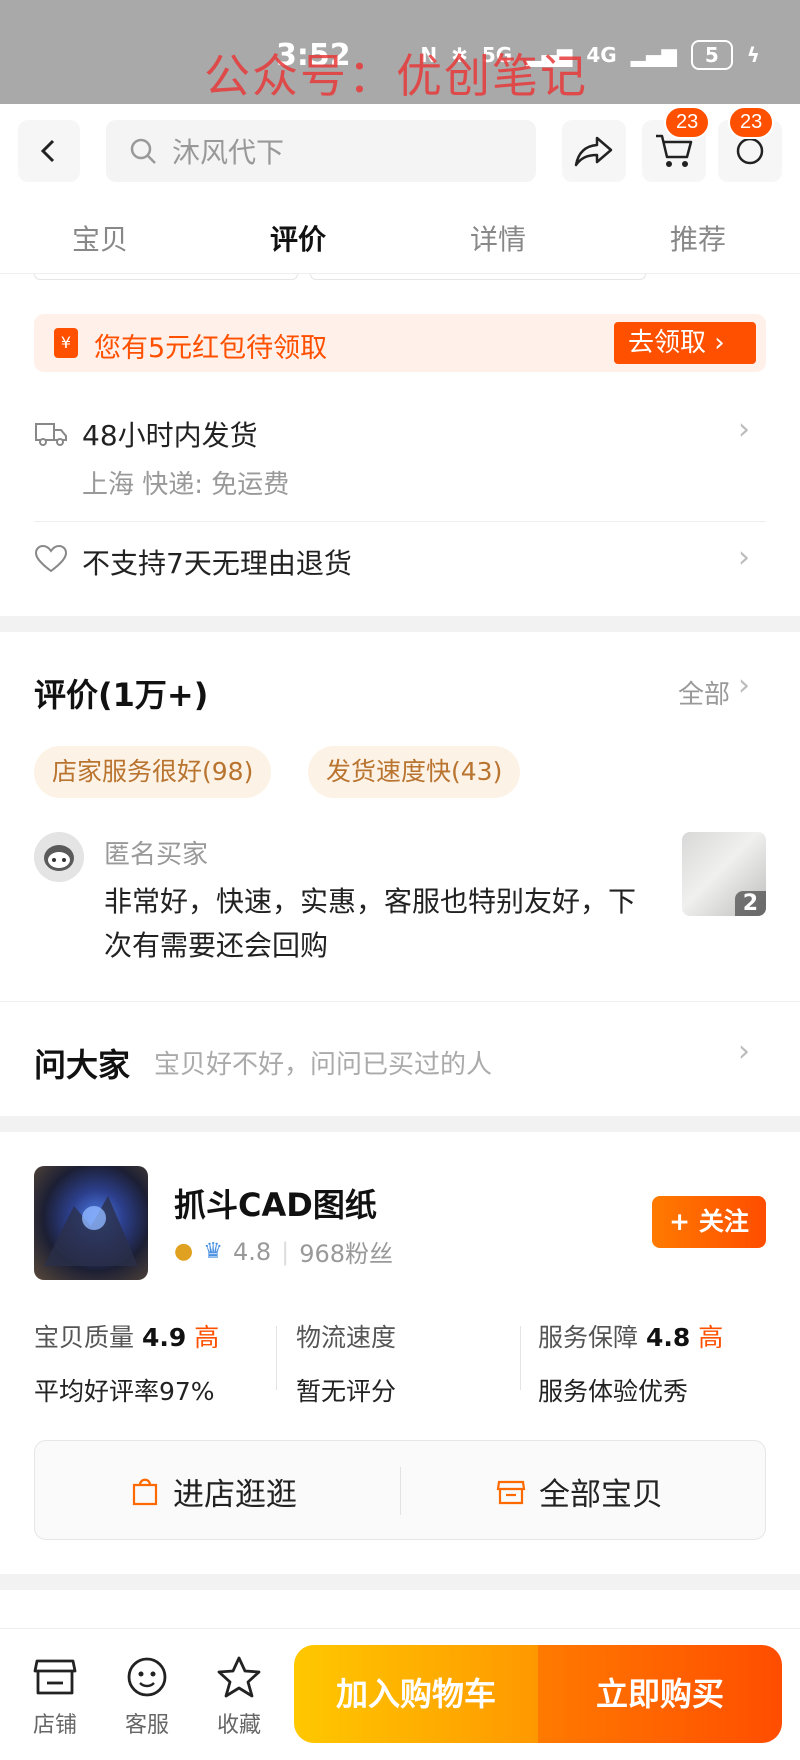  What do you see at coordinates (55, 1697) in the screenshot?
I see `store-tab-button: 店铺` at bounding box center [55, 1697].